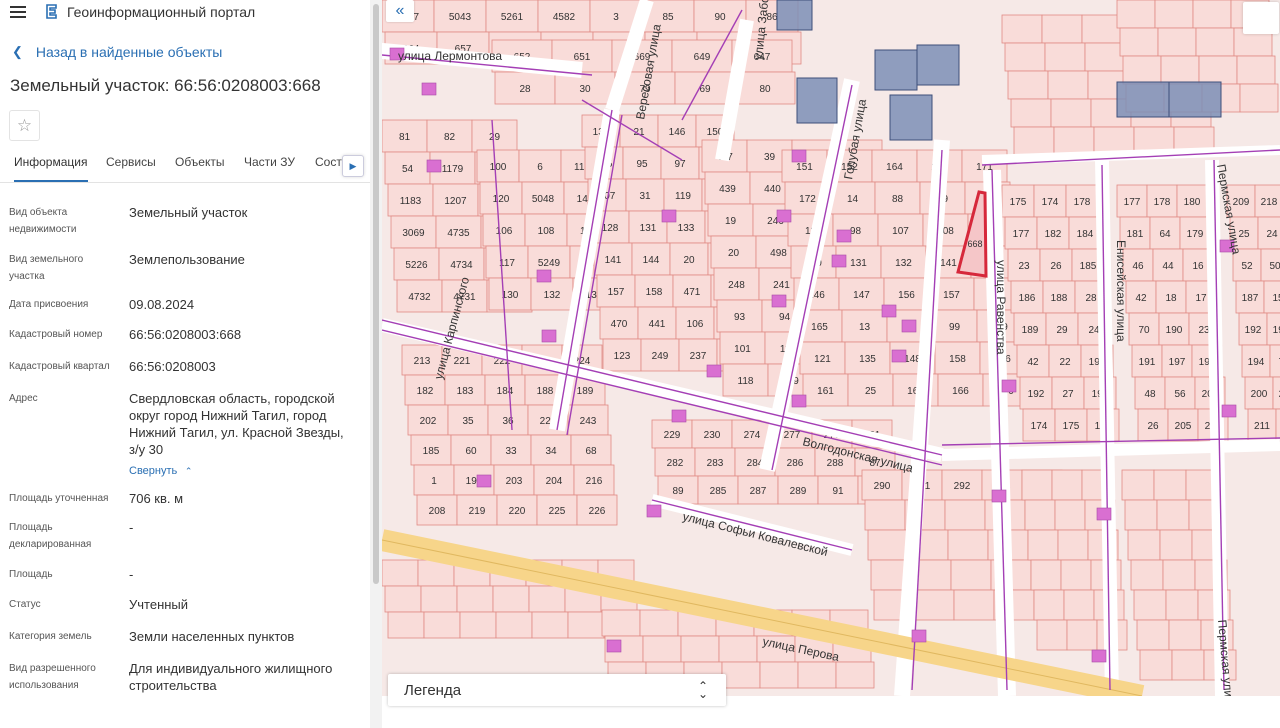 The image size is (1280, 728). I want to click on tab-services: Сервисы, so click(131, 168).